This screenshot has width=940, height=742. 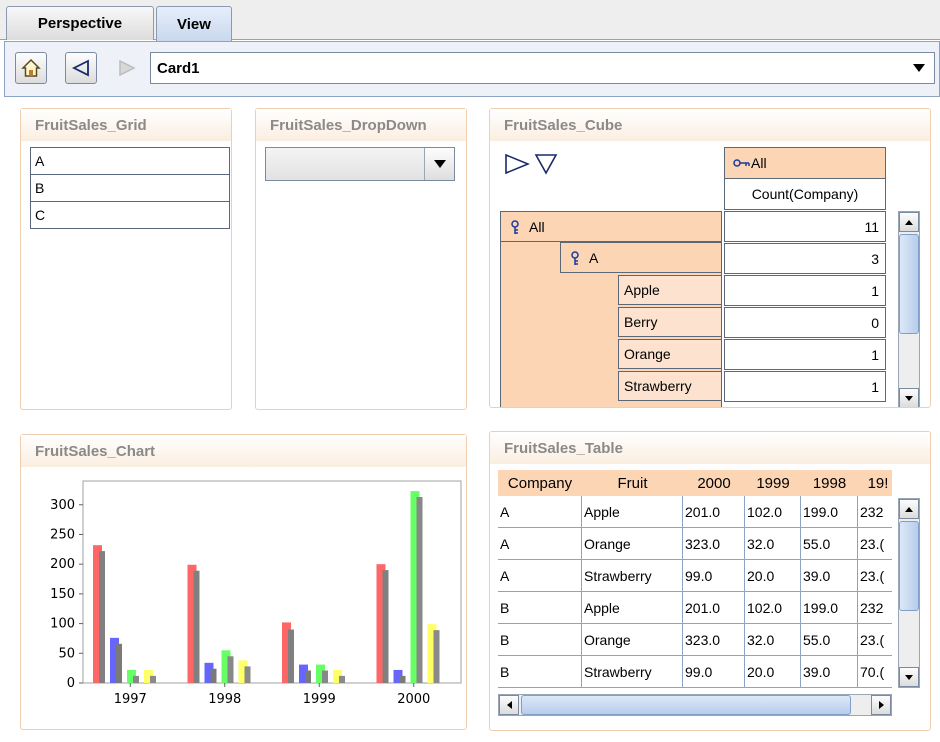 I want to click on home-icon, so click(x=31, y=67).